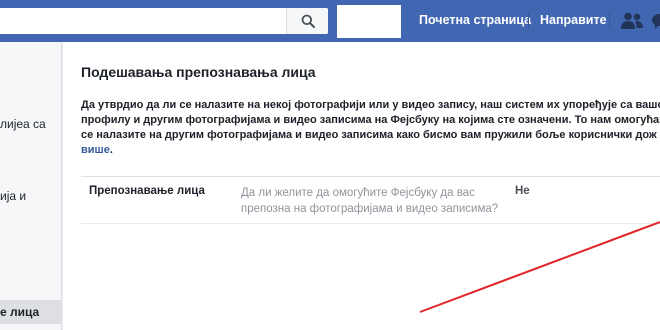  I want to click on messages-icon, so click(656, 21).